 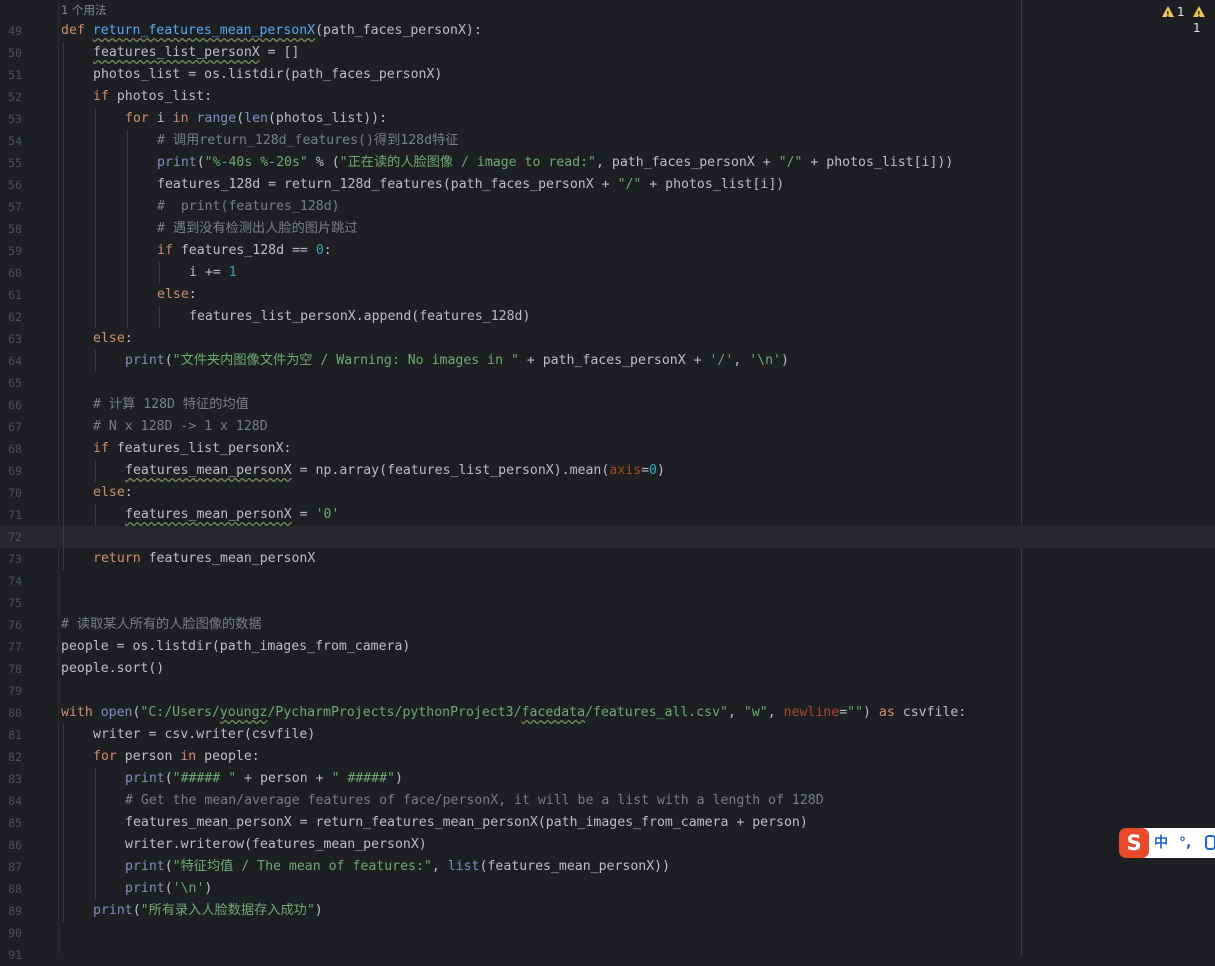 I want to click on microphone-icon, so click(x=1210, y=842).